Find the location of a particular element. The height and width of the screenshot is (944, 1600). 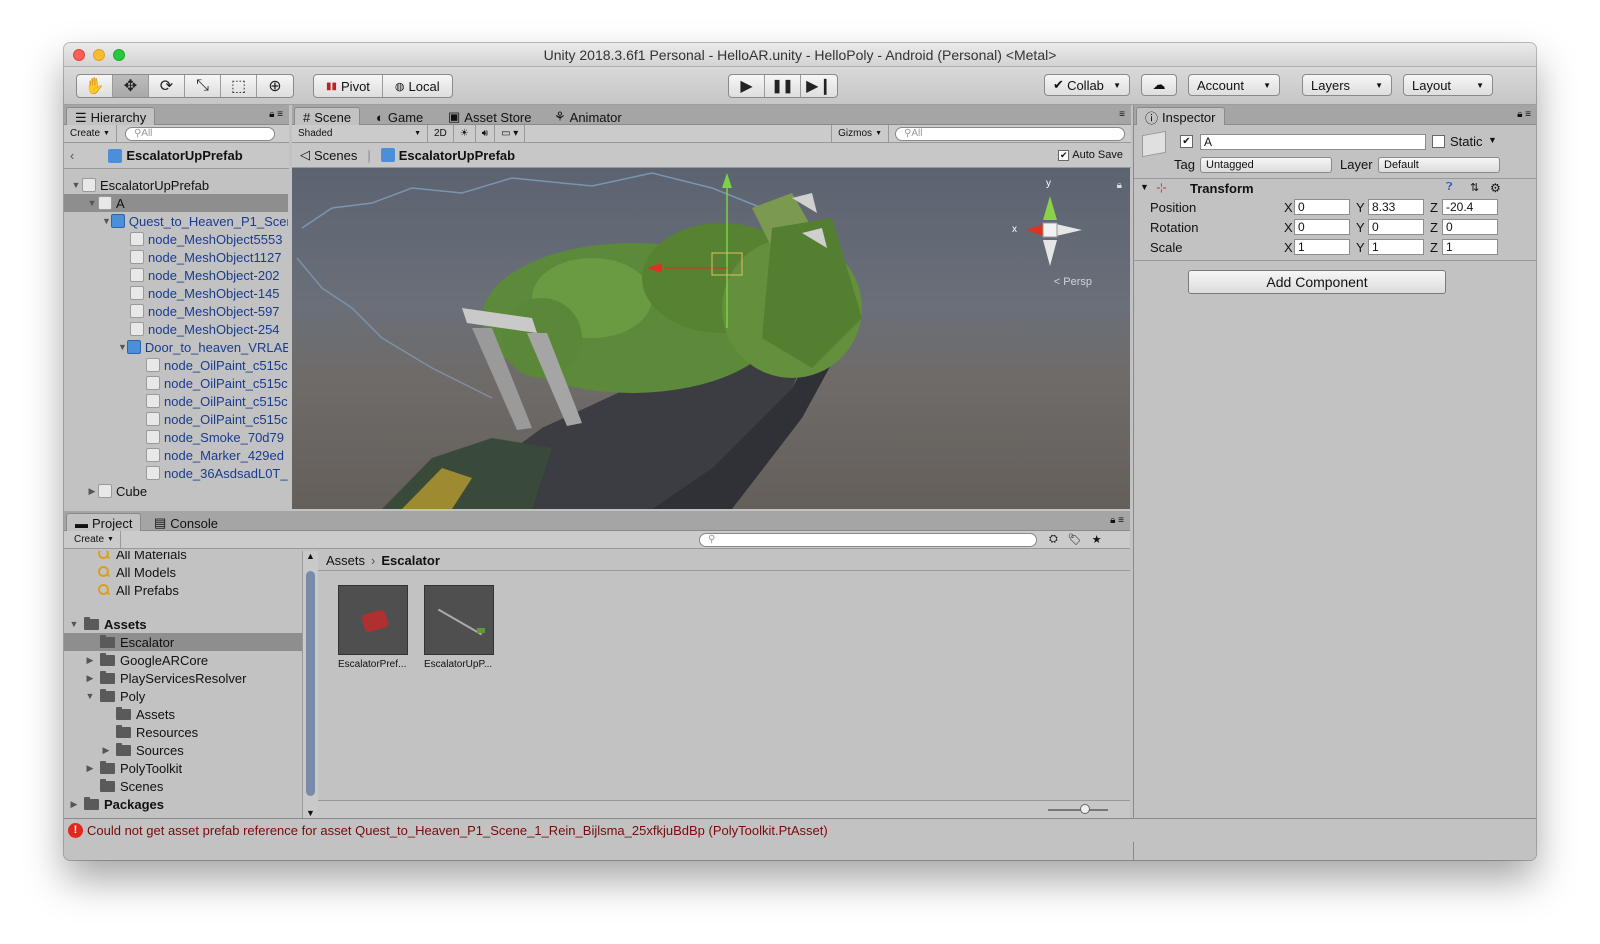

tab-hierarchy: ☰ Hierarchy is located at coordinates (111, 116).